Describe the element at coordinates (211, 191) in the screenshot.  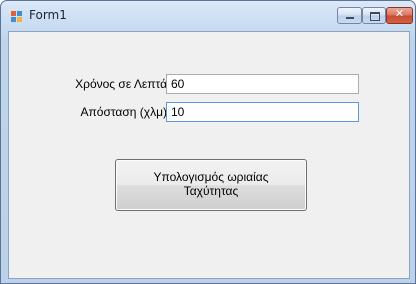
I see `calculate-button-label-line2: Ταχύτητας` at that location.